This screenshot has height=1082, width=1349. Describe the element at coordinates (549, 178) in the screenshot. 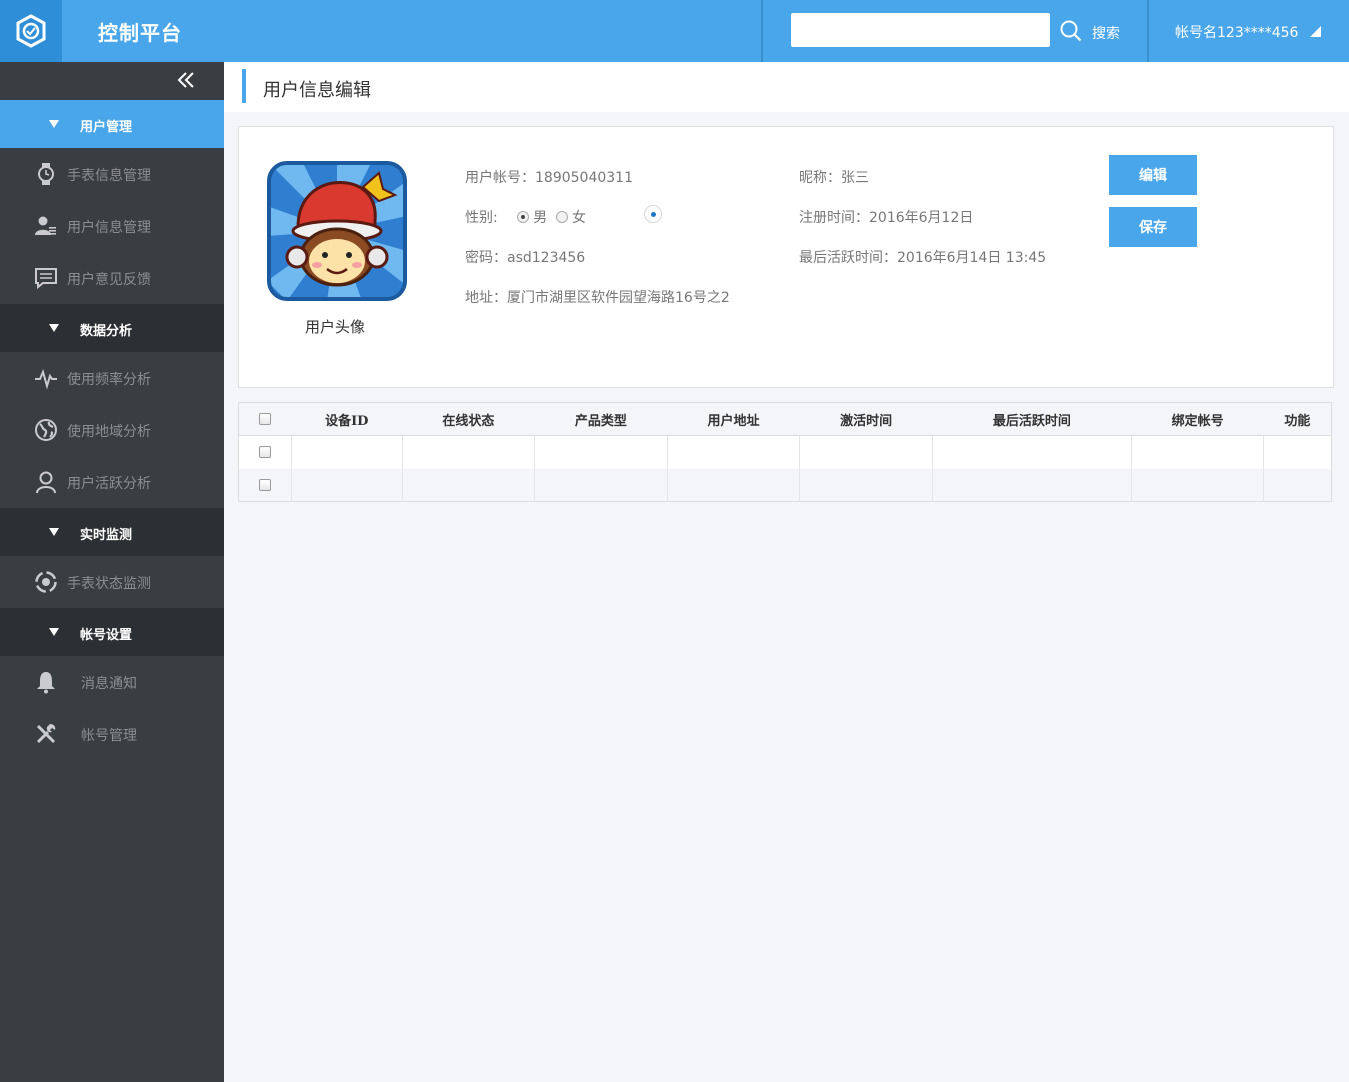

I see `user-account-field: 用户帐号：18905040311` at that location.